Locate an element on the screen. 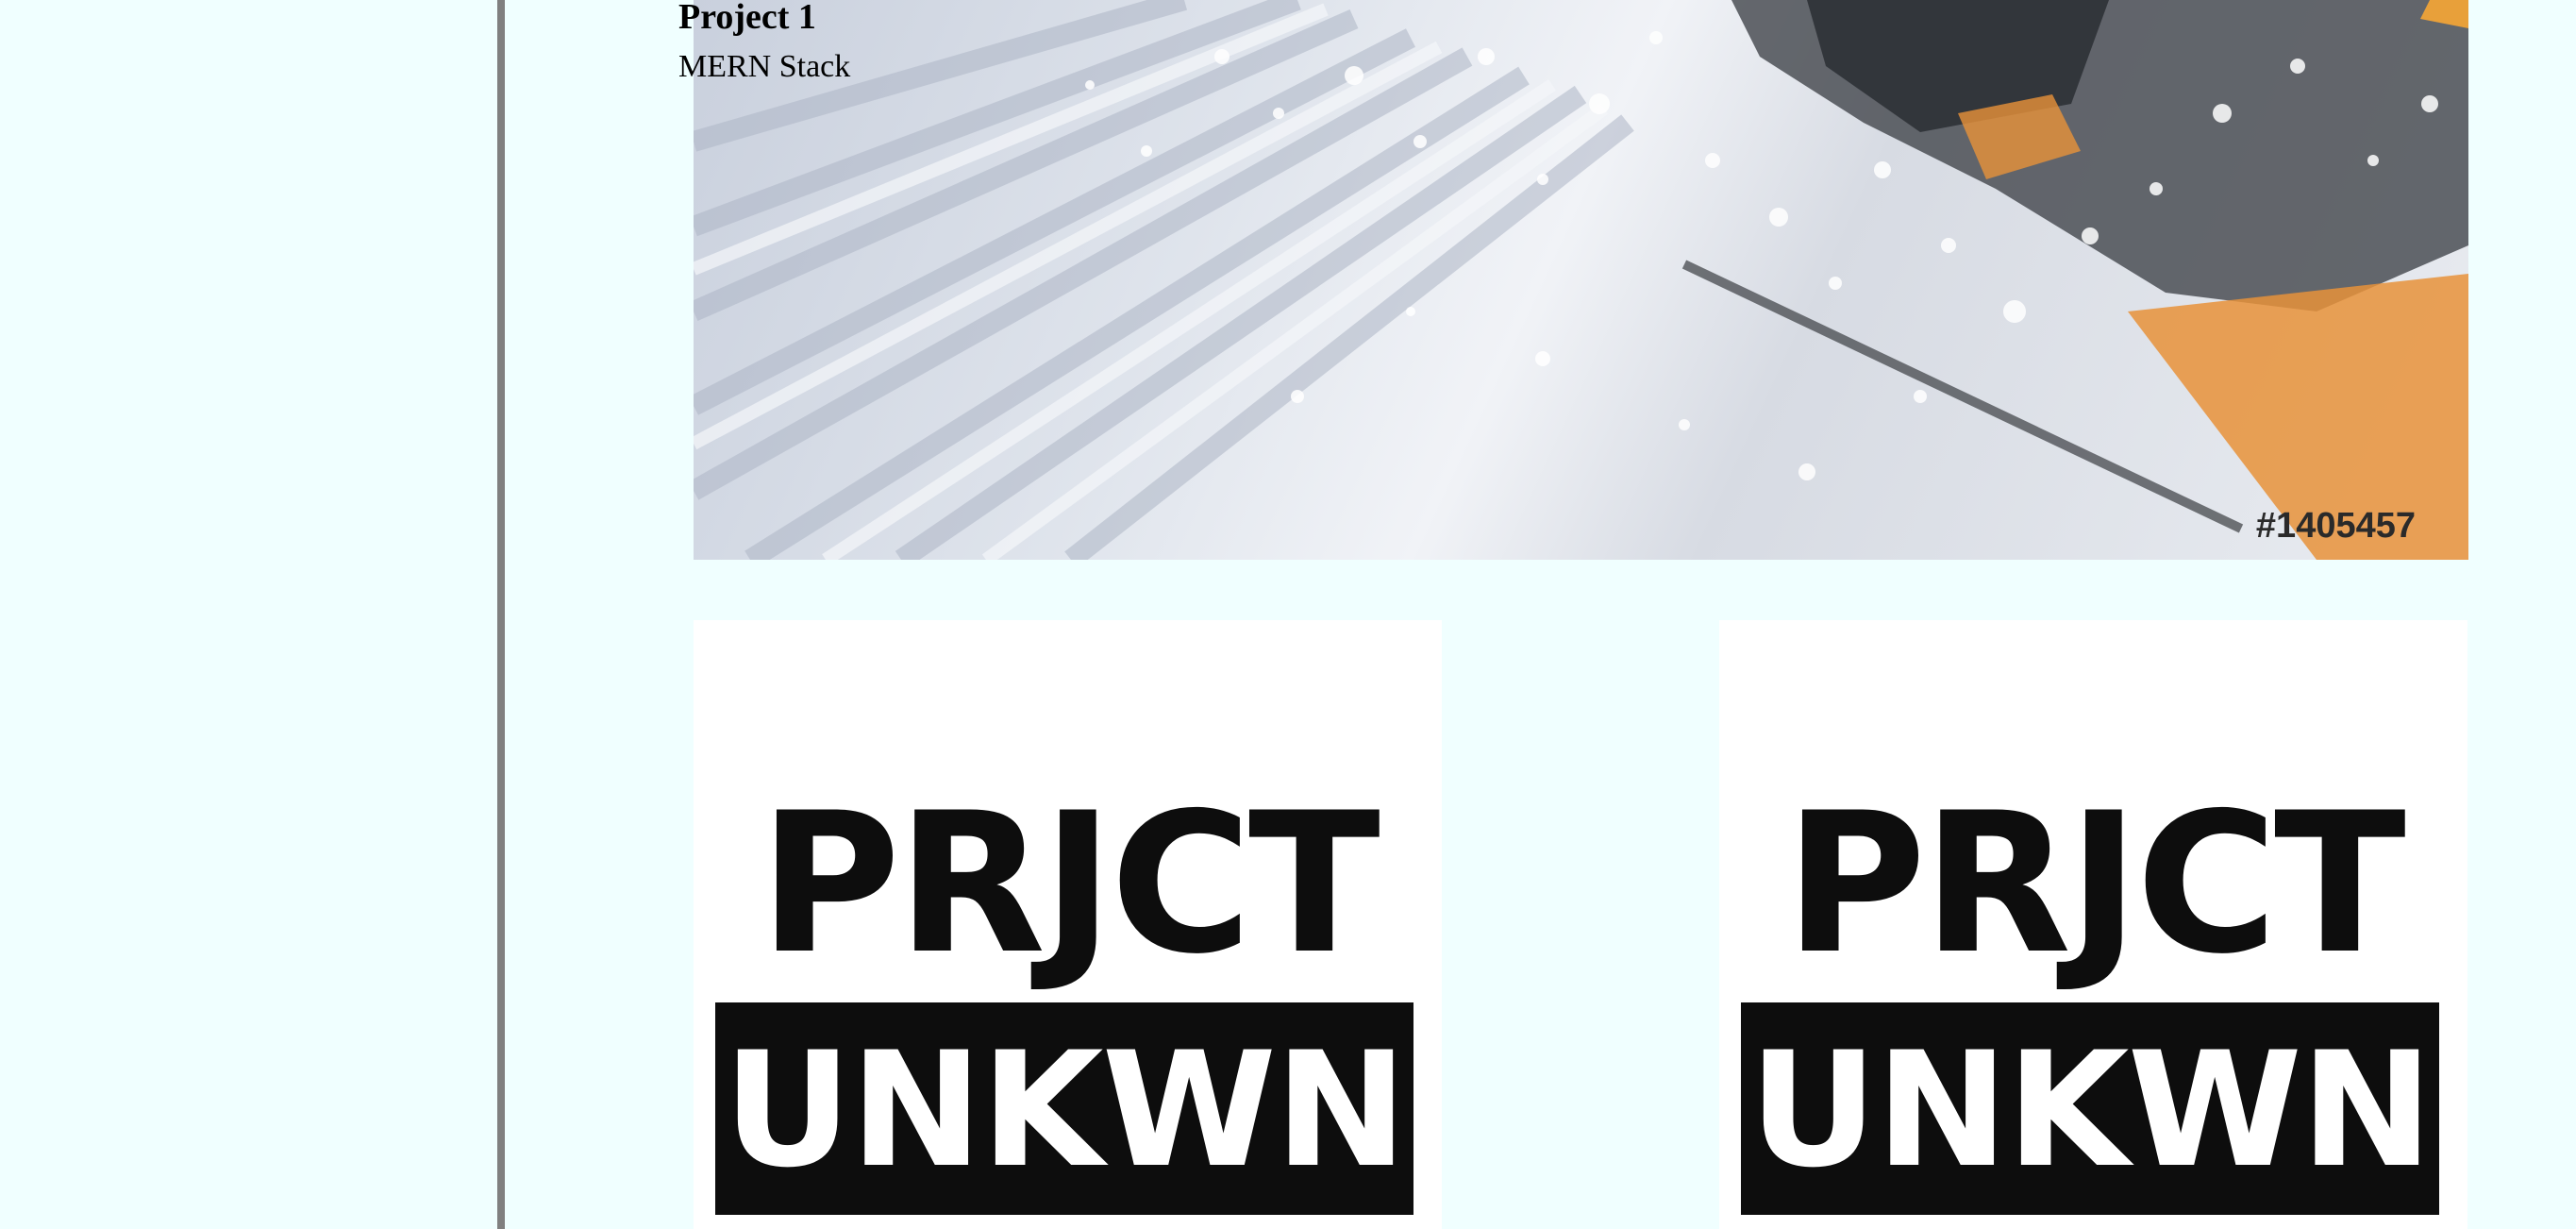 Image resolution: width=2576 pixels, height=1229 pixels. project-subtitle: MERN Stack is located at coordinates (764, 66).